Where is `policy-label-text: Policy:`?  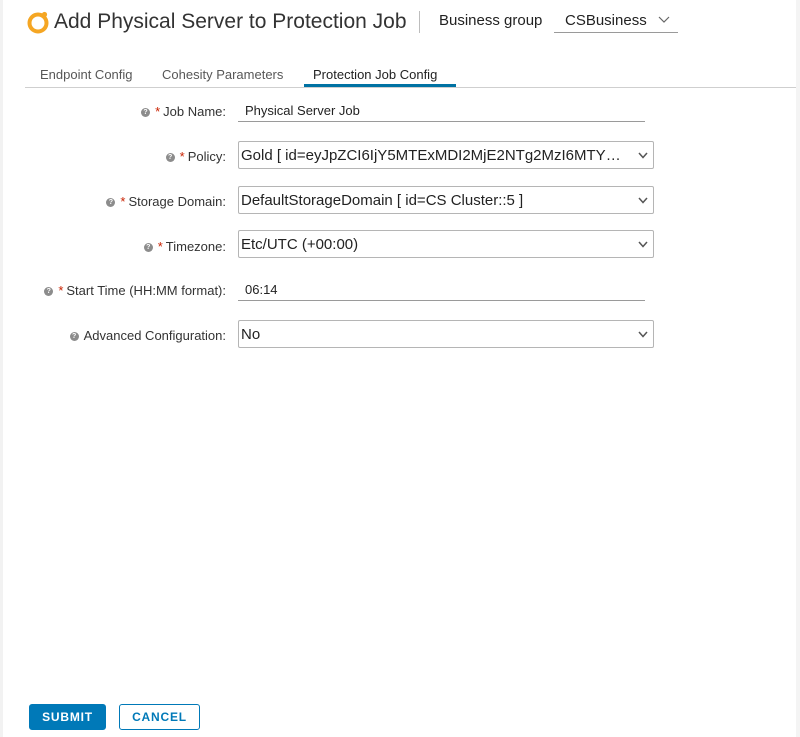 policy-label-text: Policy: is located at coordinates (206, 156).